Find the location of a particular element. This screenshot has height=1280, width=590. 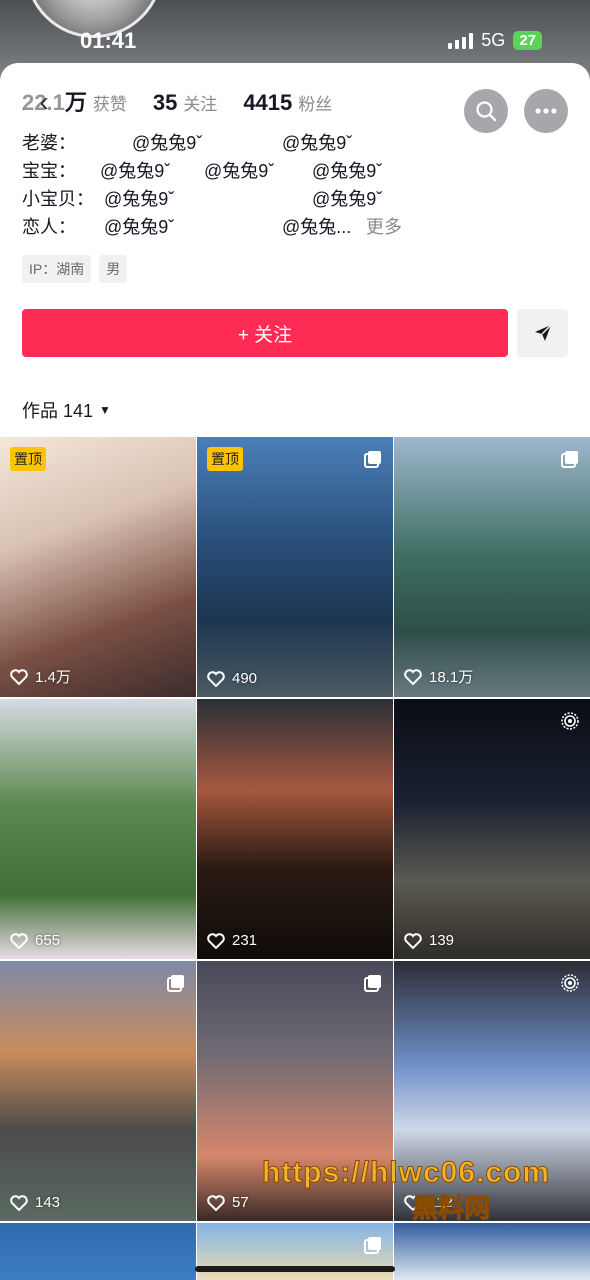

status-time: 01:41 is located at coordinates (108, 40).